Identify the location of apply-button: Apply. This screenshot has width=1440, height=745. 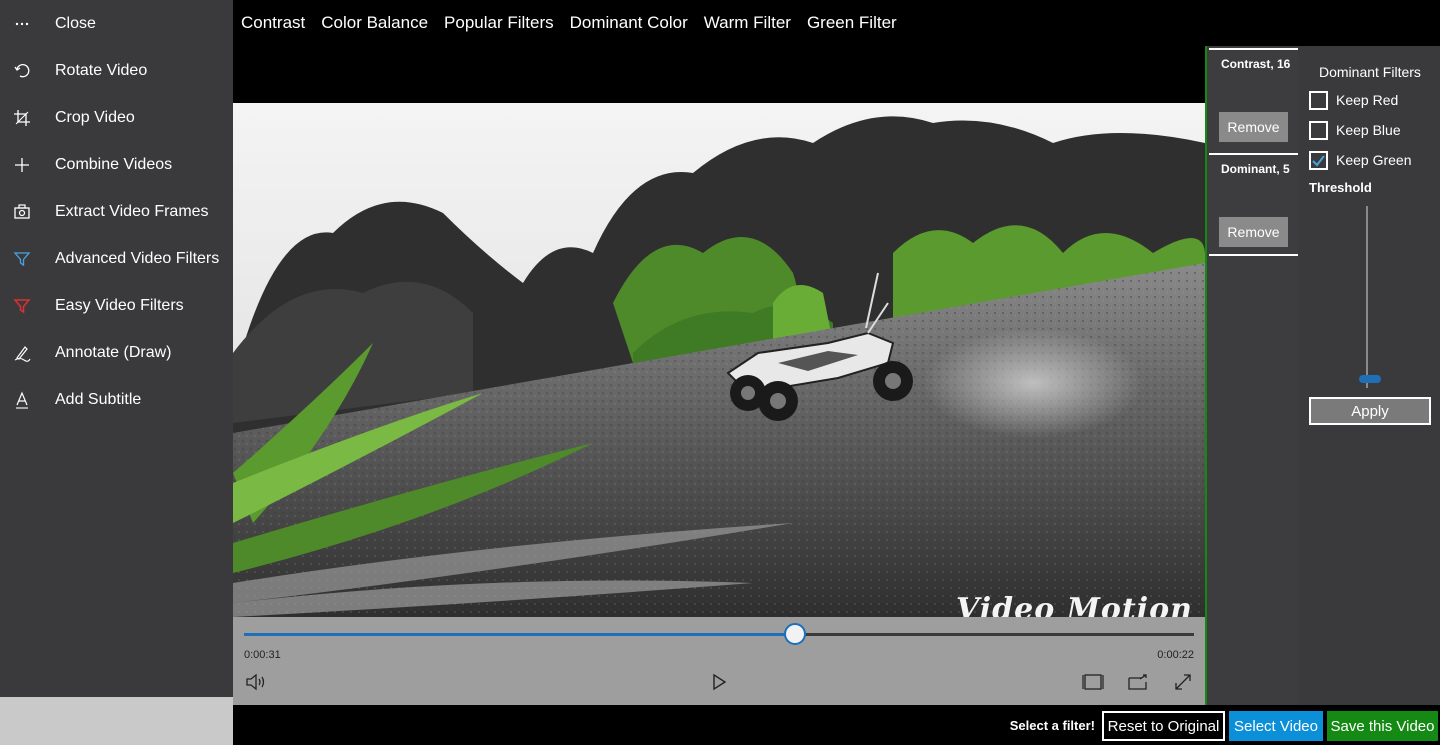
(1370, 411).